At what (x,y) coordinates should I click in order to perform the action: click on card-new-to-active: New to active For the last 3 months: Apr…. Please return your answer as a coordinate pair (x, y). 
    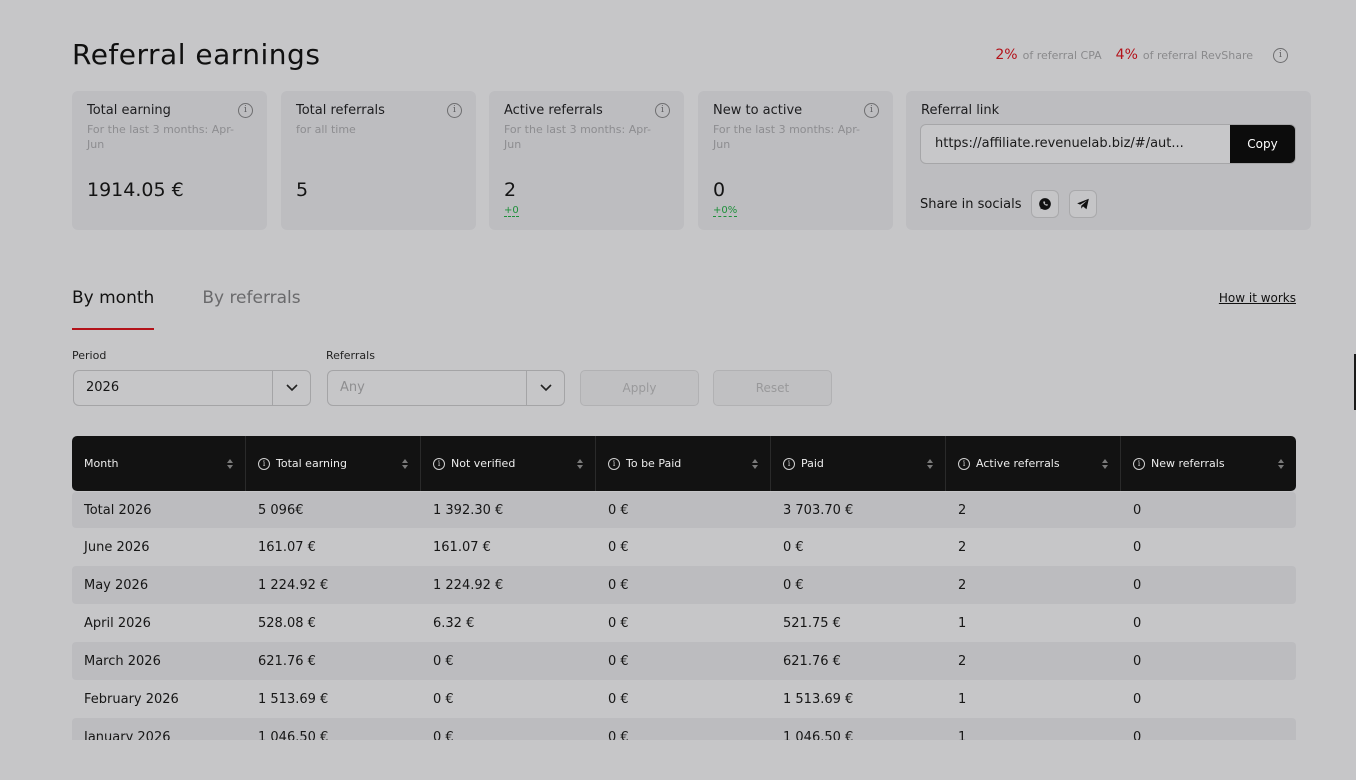
    Looking at the image, I should click on (795, 160).